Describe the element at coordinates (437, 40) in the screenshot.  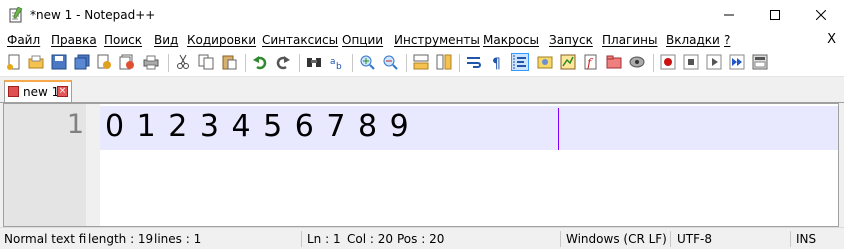
I see `menu-tools: Инструменты` at that location.